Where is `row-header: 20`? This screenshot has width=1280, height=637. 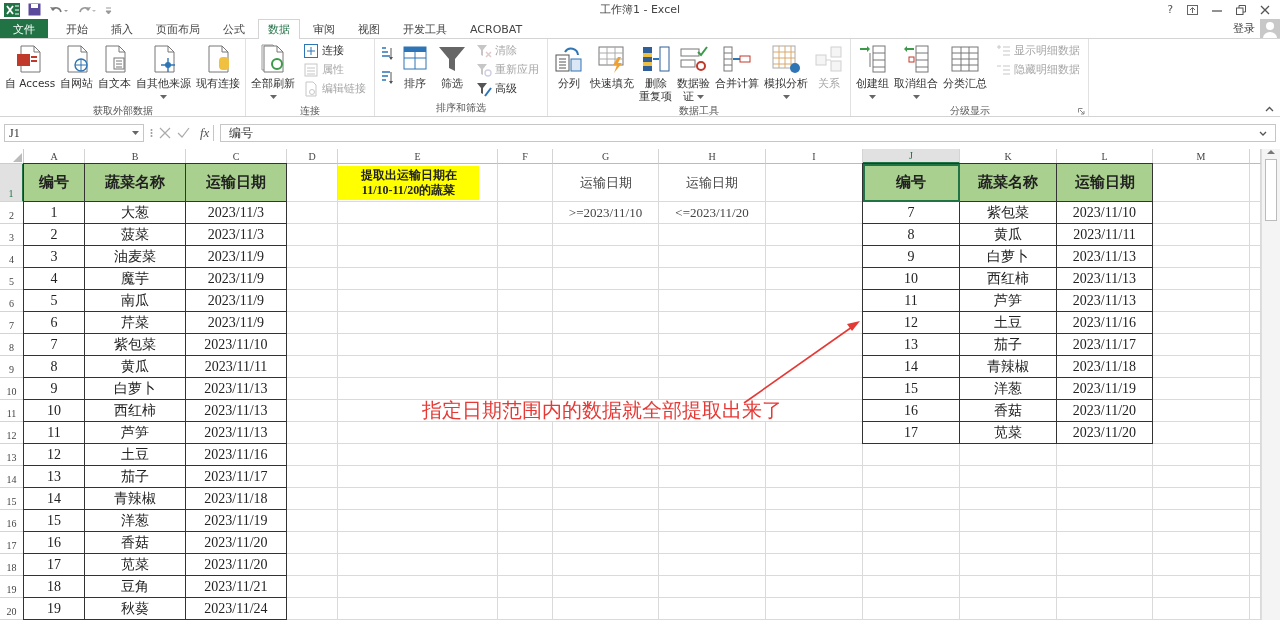 row-header: 20 is located at coordinates (12, 609).